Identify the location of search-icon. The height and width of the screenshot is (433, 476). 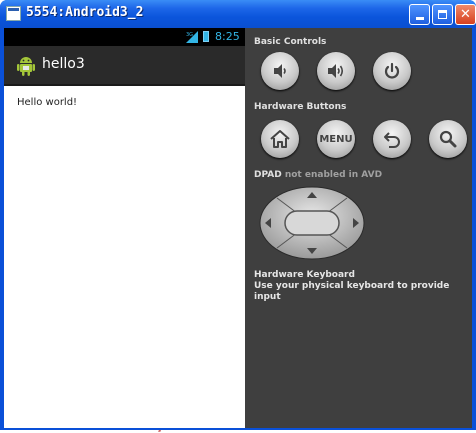
(448, 139).